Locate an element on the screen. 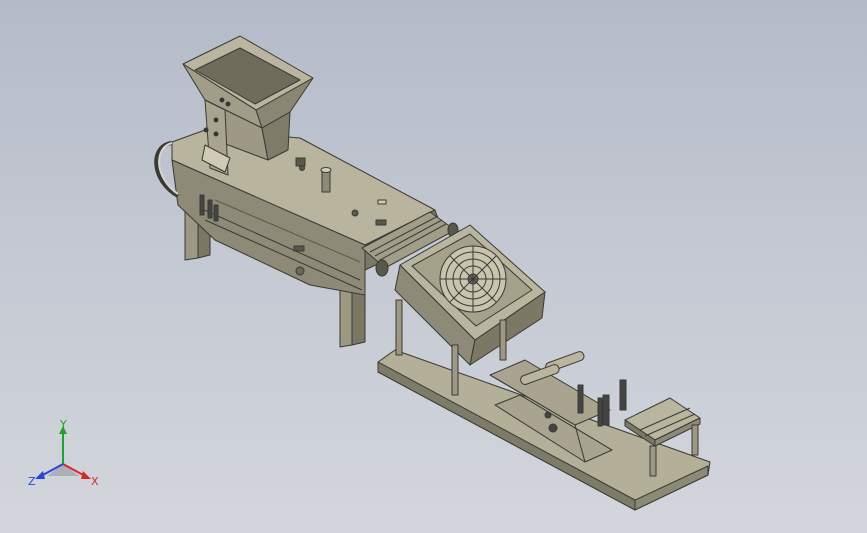  y-axis-label: Y is located at coordinates (63, 424).